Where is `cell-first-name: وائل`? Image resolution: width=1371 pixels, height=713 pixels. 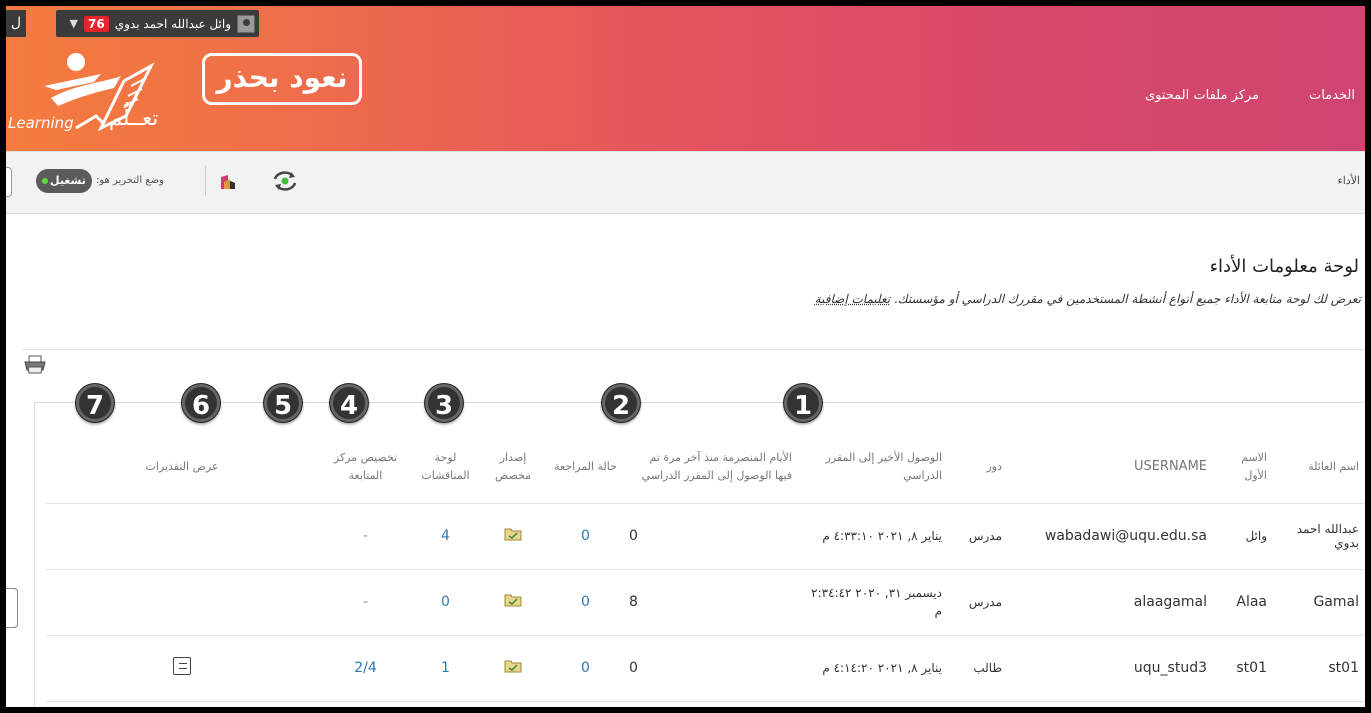 cell-first-name: وائل is located at coordinates (1243, 536).